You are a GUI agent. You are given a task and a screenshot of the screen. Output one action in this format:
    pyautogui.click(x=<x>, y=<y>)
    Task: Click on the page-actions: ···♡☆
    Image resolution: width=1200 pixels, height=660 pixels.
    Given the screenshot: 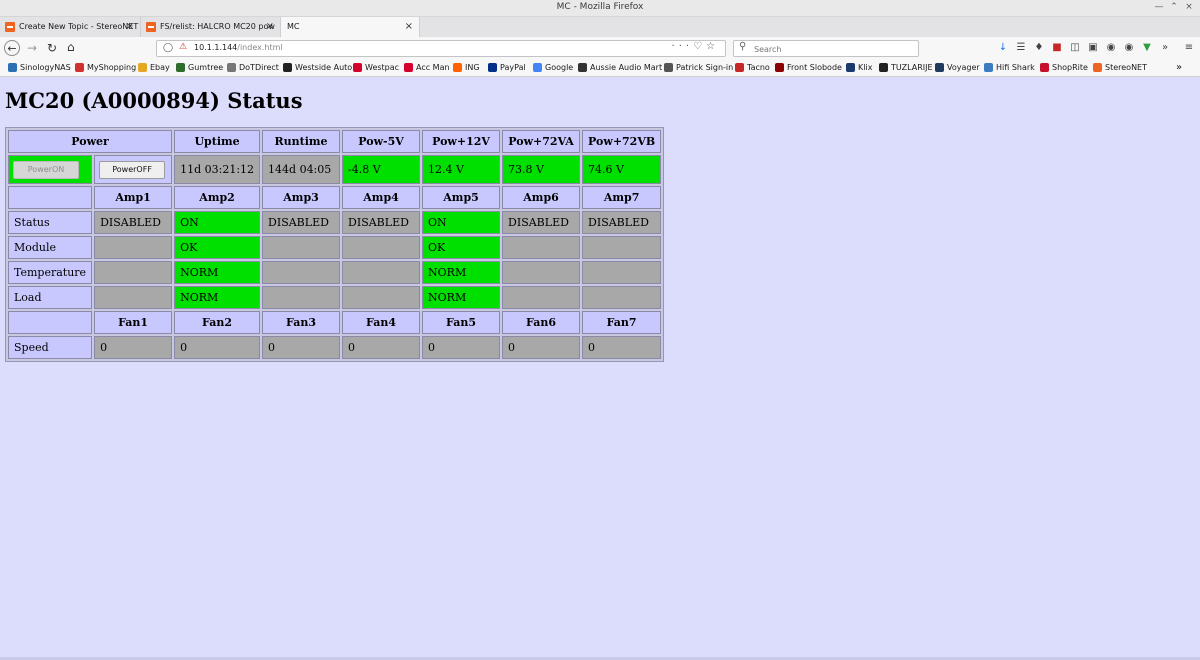 What is the action you would take?
    pyautogui.click(x=695, y=46)
    